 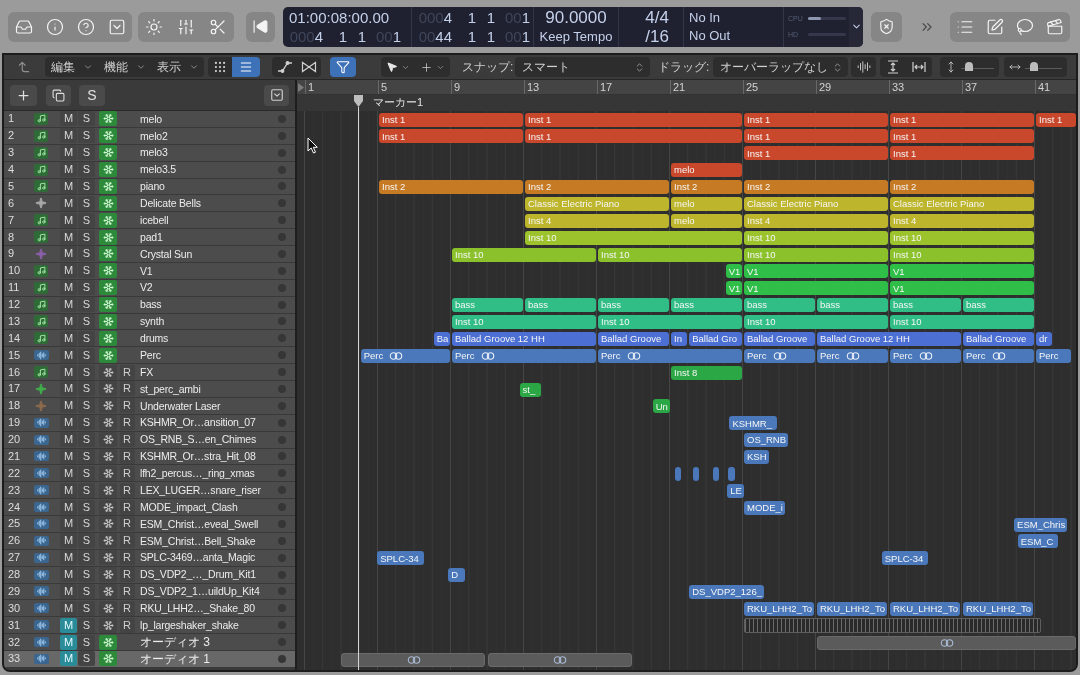 What do you see at coordinates (309, 67) in the screenshot?
I see `view-toggle` at bounding box center [309, 67].